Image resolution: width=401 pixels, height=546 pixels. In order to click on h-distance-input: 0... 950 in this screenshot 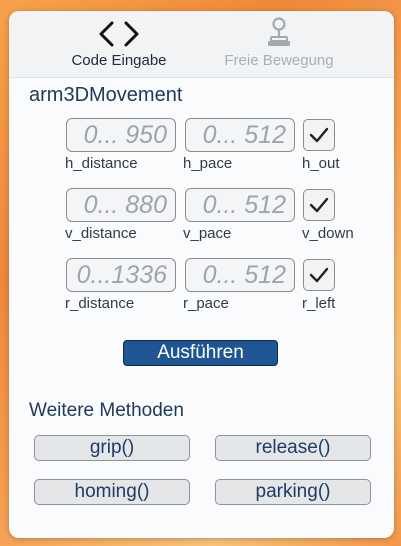, I will do `click(121, 135)`.